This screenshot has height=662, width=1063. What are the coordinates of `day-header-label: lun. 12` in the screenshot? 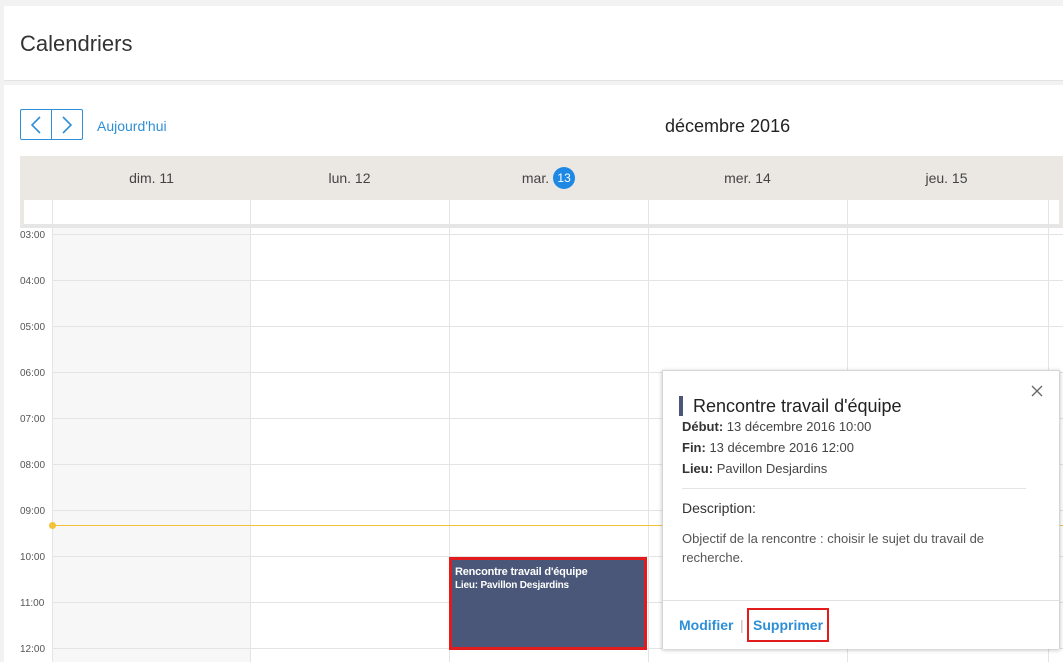 It's located at (349, 178).